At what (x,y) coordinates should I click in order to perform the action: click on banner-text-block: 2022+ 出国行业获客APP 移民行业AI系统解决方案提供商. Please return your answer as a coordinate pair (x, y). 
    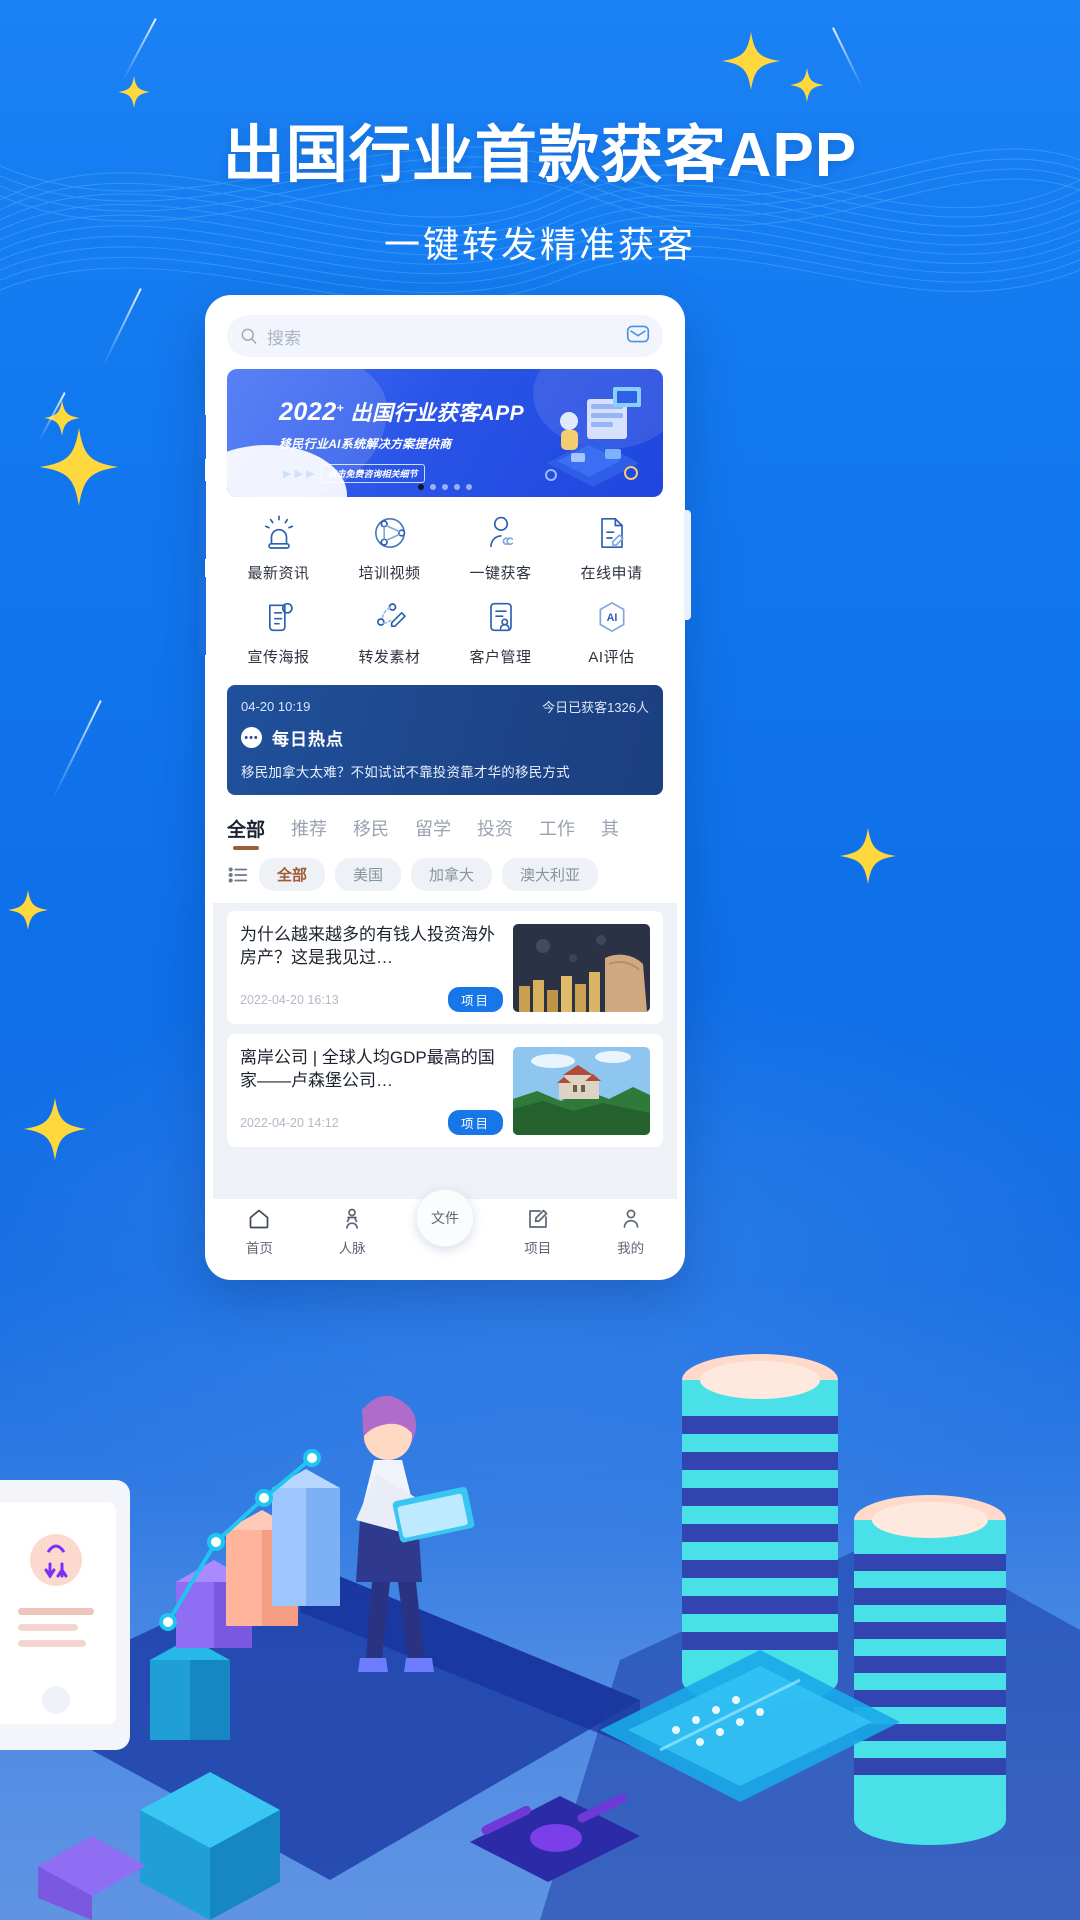
    Looking at the image, I should click on (401, 424).